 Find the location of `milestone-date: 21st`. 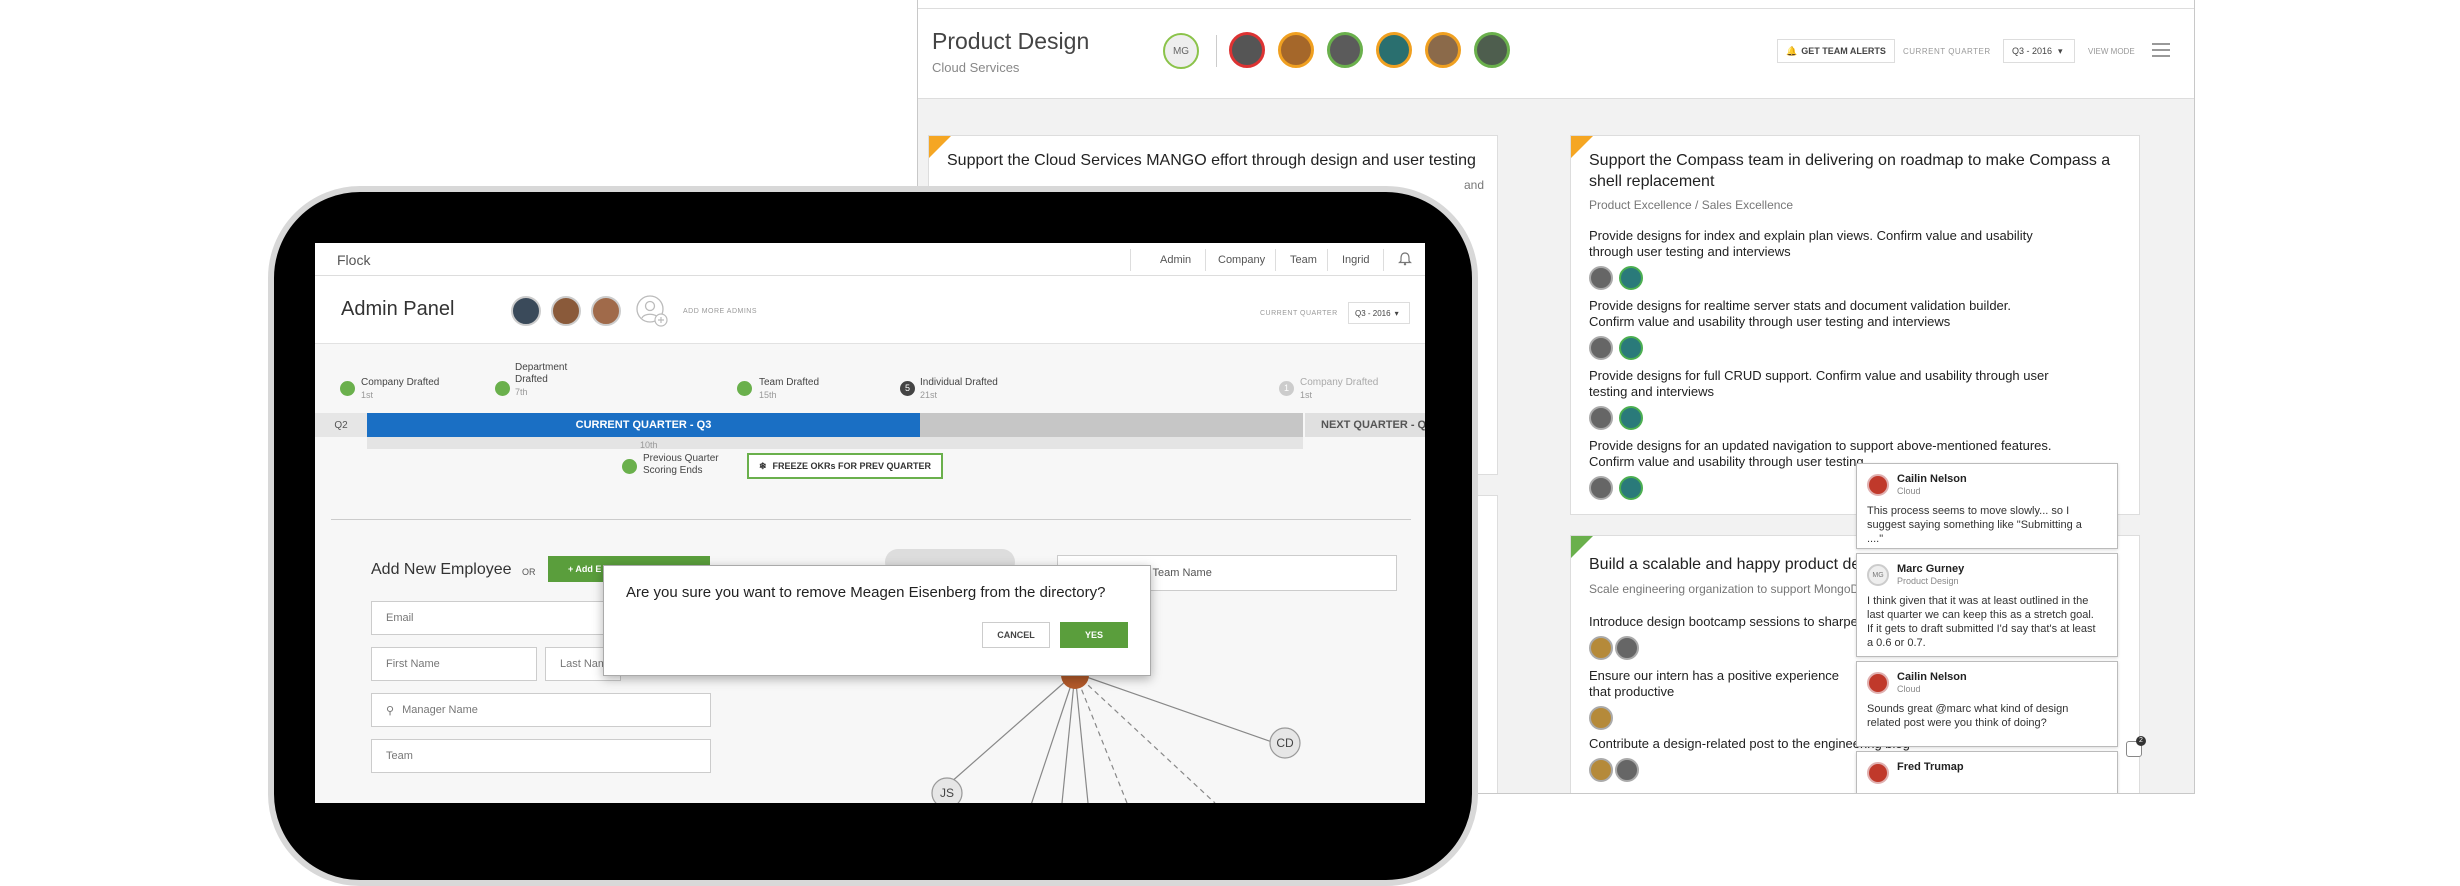

milestone-date: 21st is located at coordinates (929, 395).